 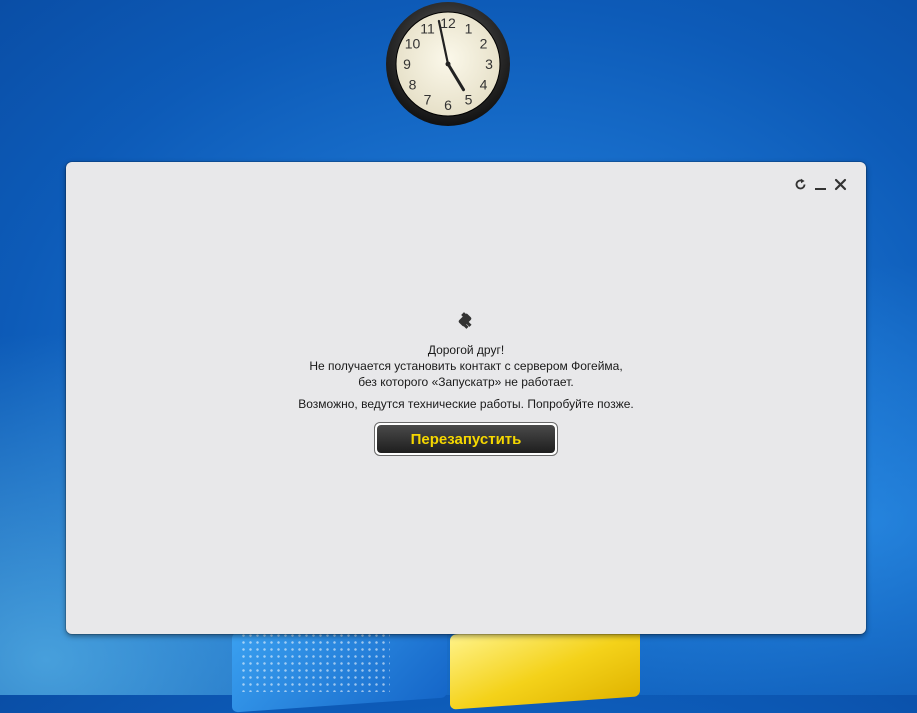 What do you see at coordinates (484, 44) in the screenshot?
I see `clock-numeral: 2` at bounding box center [484, 44].